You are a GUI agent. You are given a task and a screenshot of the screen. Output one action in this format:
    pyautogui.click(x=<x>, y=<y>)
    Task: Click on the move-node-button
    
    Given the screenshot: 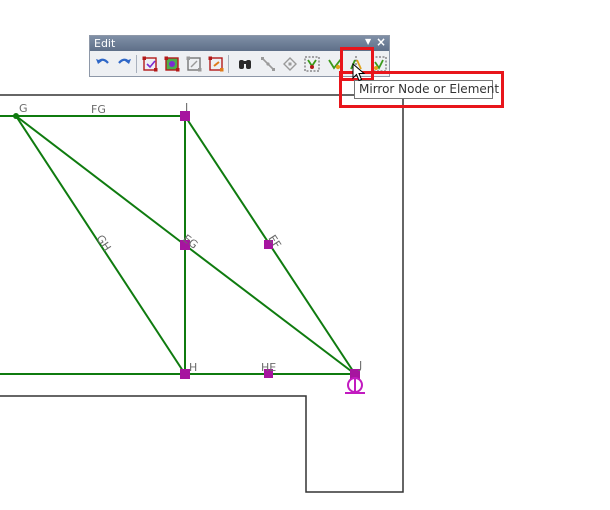 What is the action you would take?
    pyautogui.click(x=216, y=64)
    